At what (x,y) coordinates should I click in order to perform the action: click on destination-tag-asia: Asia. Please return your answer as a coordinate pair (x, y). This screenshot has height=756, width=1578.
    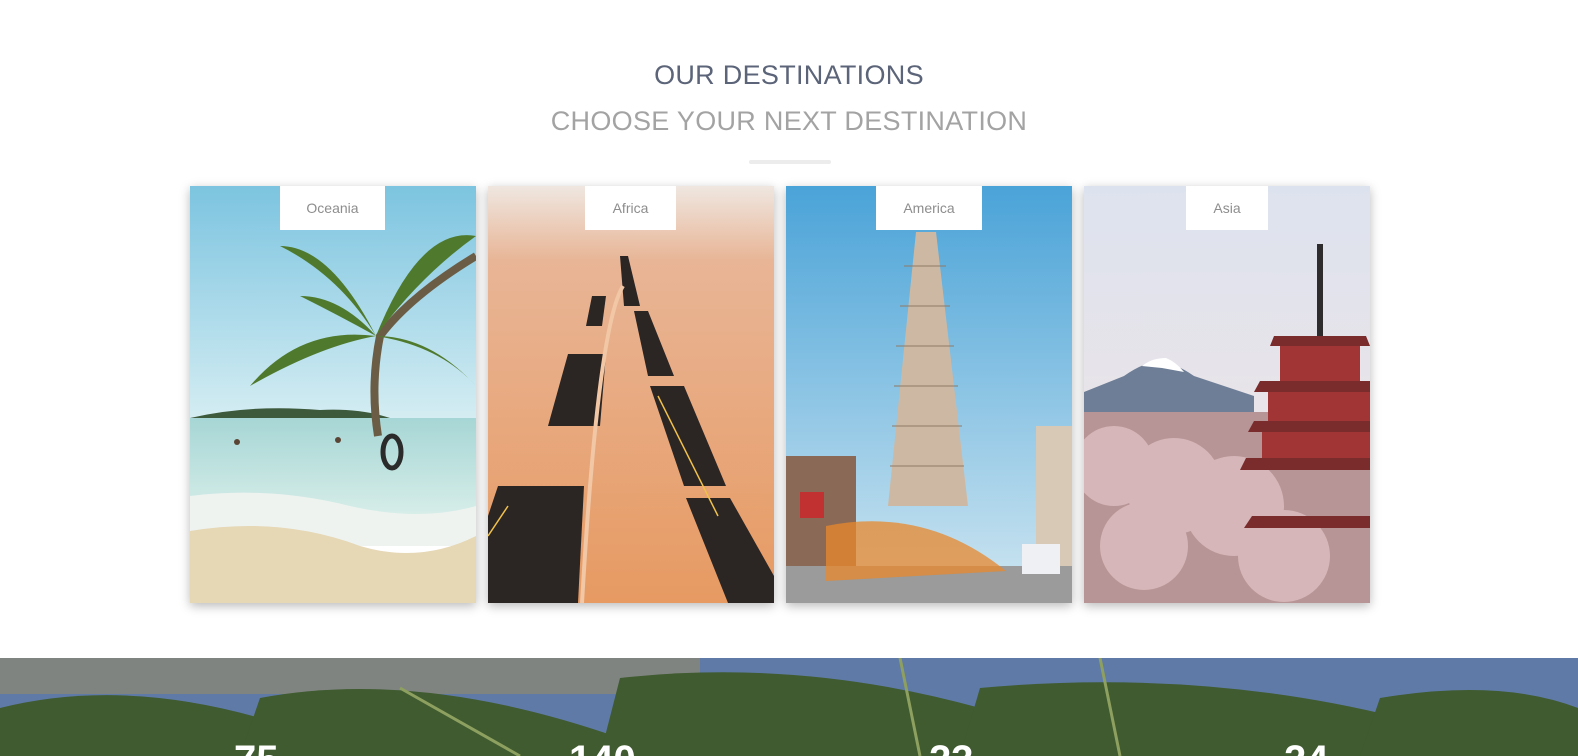
    Looking at the image, I should click on (1227, 208).